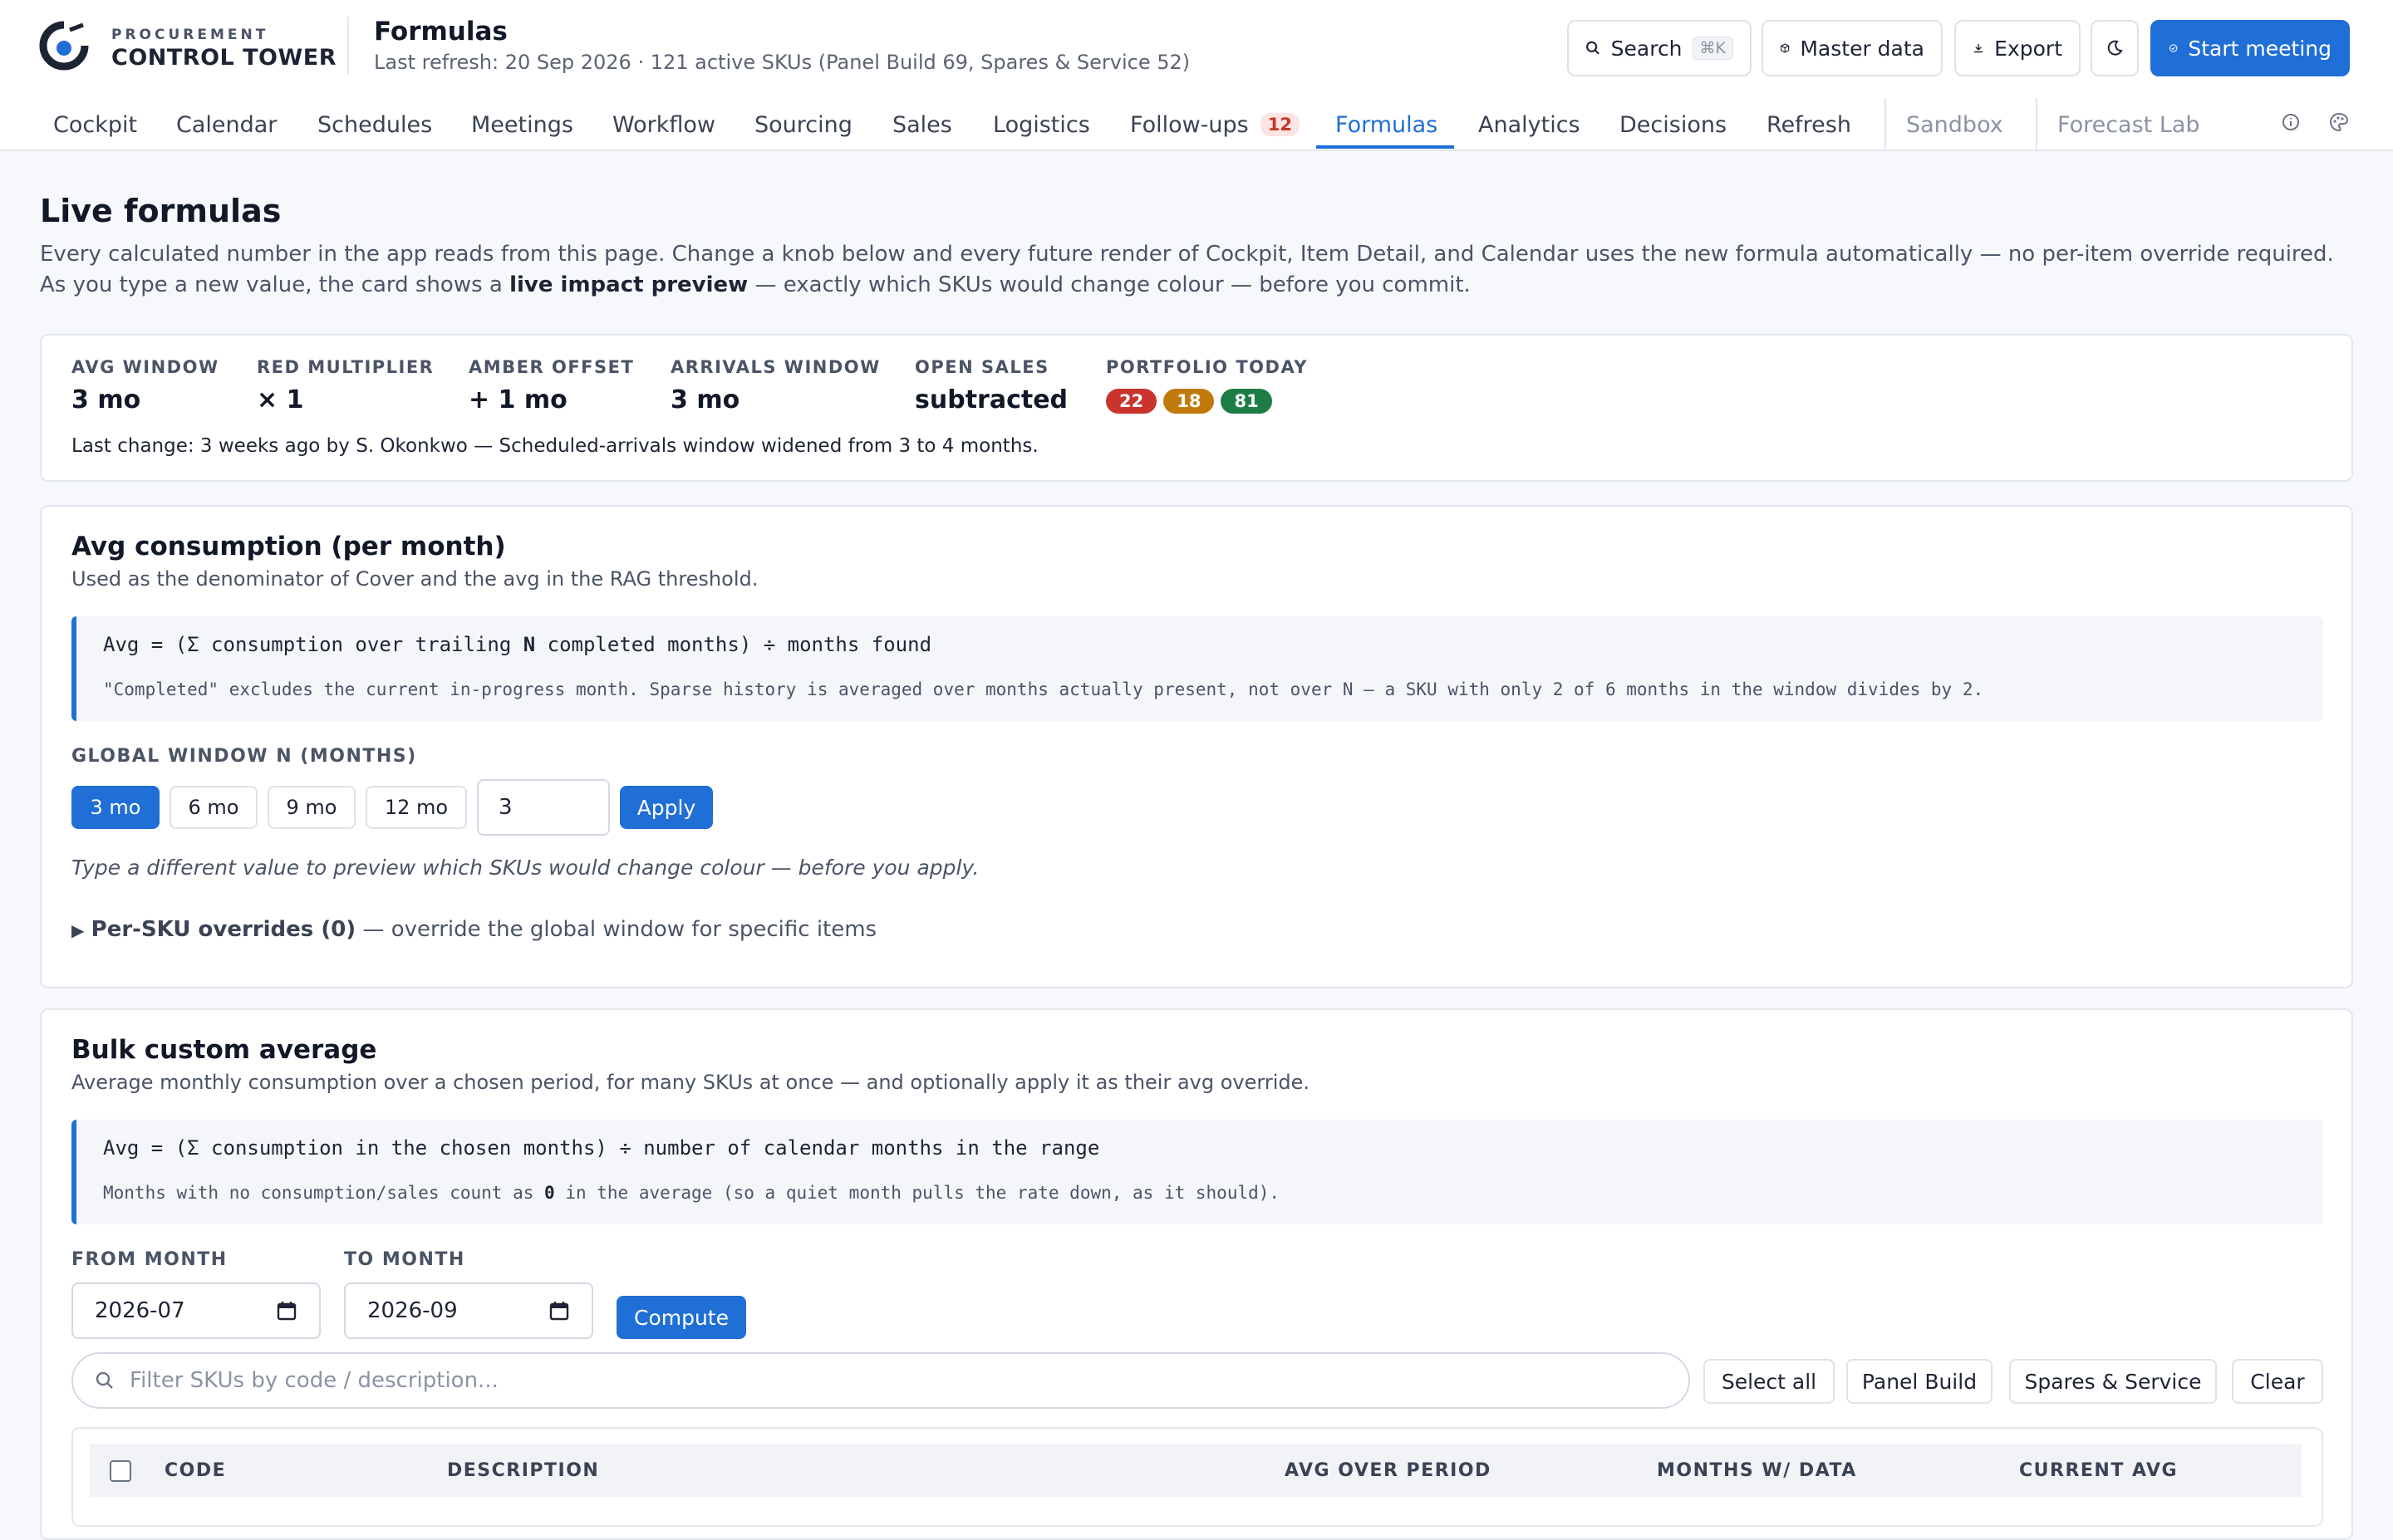 The image size is (2393, 1540). Describe the element at coordinates (1388, 1470) in the screenshot. I see `column-avg-over-period: AVG OVER PERIOD` at that location.